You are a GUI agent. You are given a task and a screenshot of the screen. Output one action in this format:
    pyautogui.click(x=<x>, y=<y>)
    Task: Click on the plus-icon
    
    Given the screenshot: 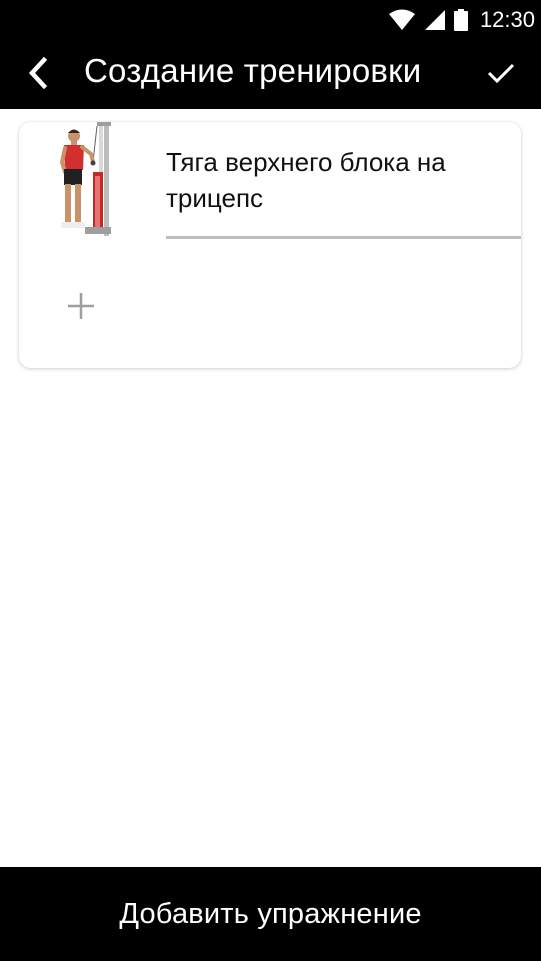 What is the action you would take?
    pyautogui.click(x=81, y=306)
    